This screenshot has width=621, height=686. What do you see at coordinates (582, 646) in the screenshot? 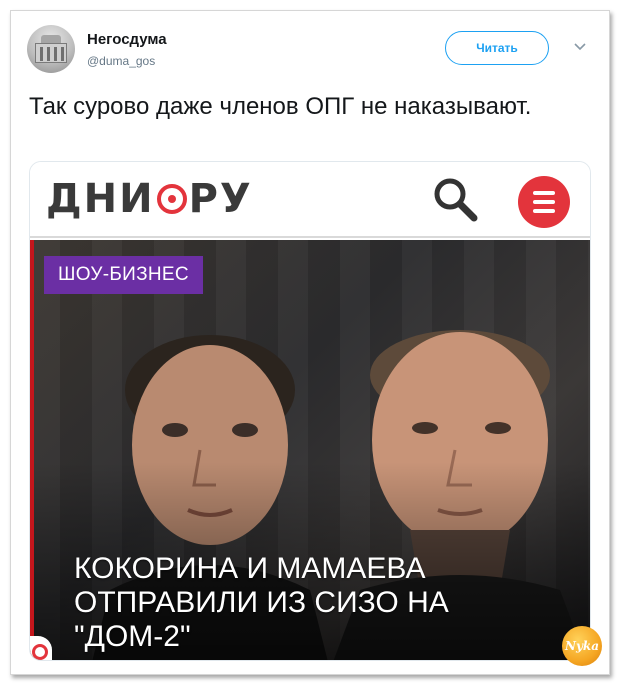
I see `watermark-logo: Nyka` at bounding box center [582, 646].